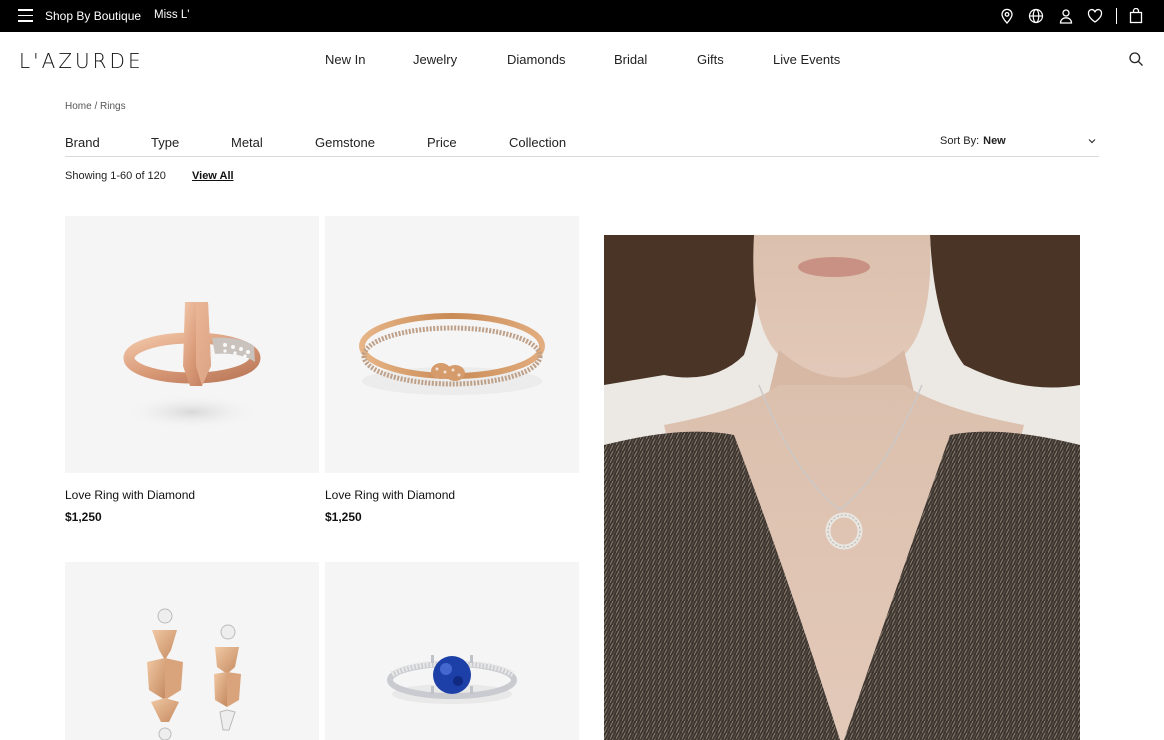  What do you see at coordinates (960, 141) in the screenshot?
I see `sort-by-label: Sort By:` at bounding box center [960, 141].